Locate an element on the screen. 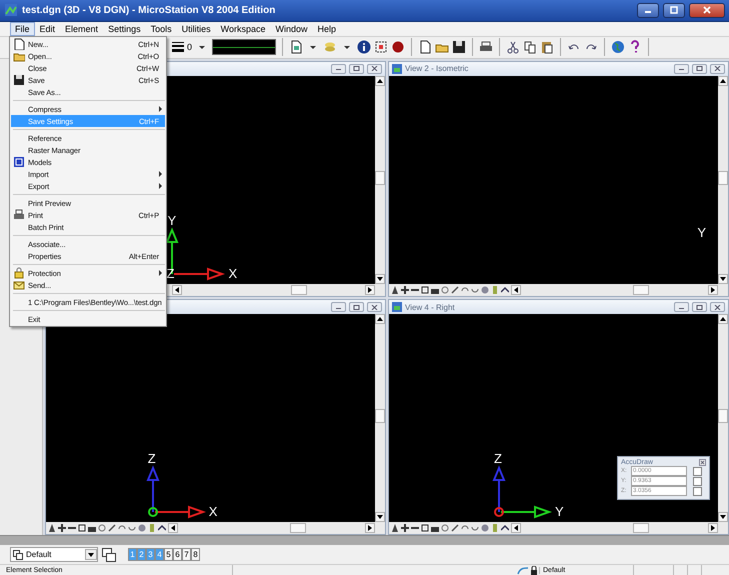 This screenshot has width=729, height=575. menu-title: Utilities is located at coordinates (196, 29).